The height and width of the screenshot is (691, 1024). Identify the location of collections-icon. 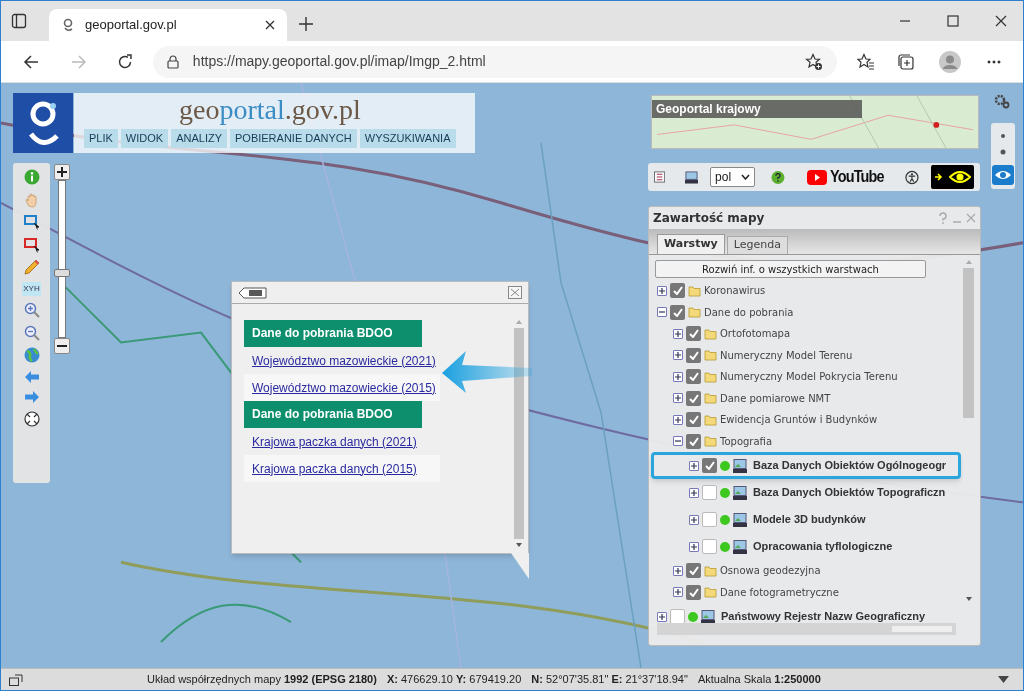
(906, 61).